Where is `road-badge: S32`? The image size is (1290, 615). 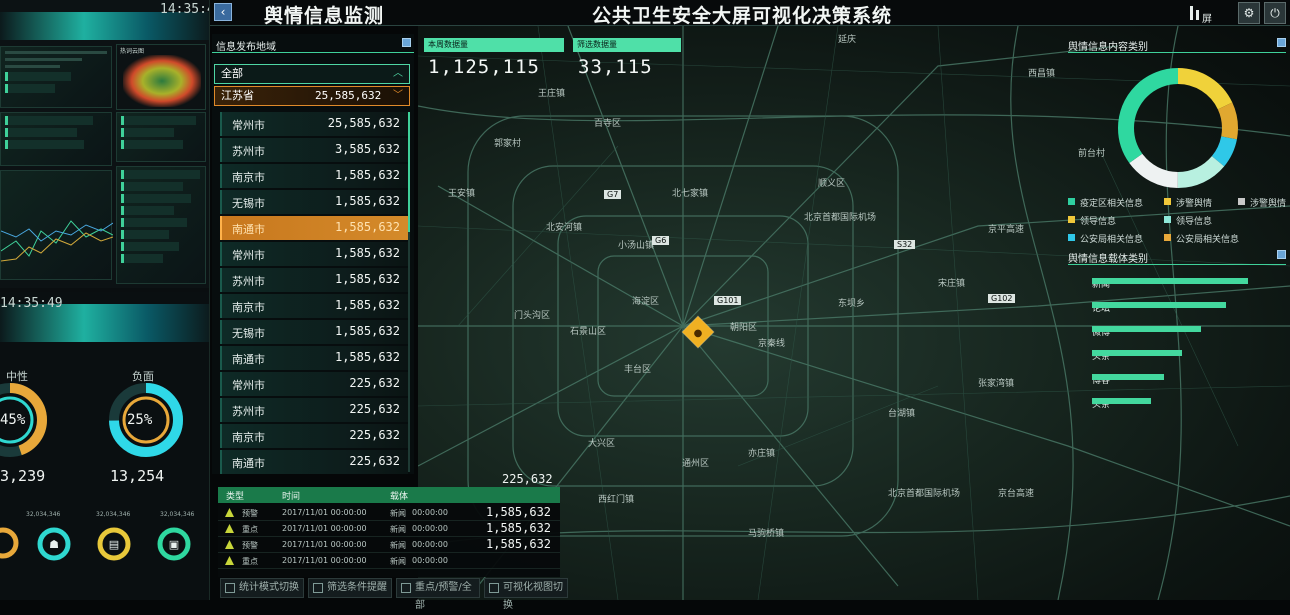
road-badge: S32 is located at coordinates (905, 244).